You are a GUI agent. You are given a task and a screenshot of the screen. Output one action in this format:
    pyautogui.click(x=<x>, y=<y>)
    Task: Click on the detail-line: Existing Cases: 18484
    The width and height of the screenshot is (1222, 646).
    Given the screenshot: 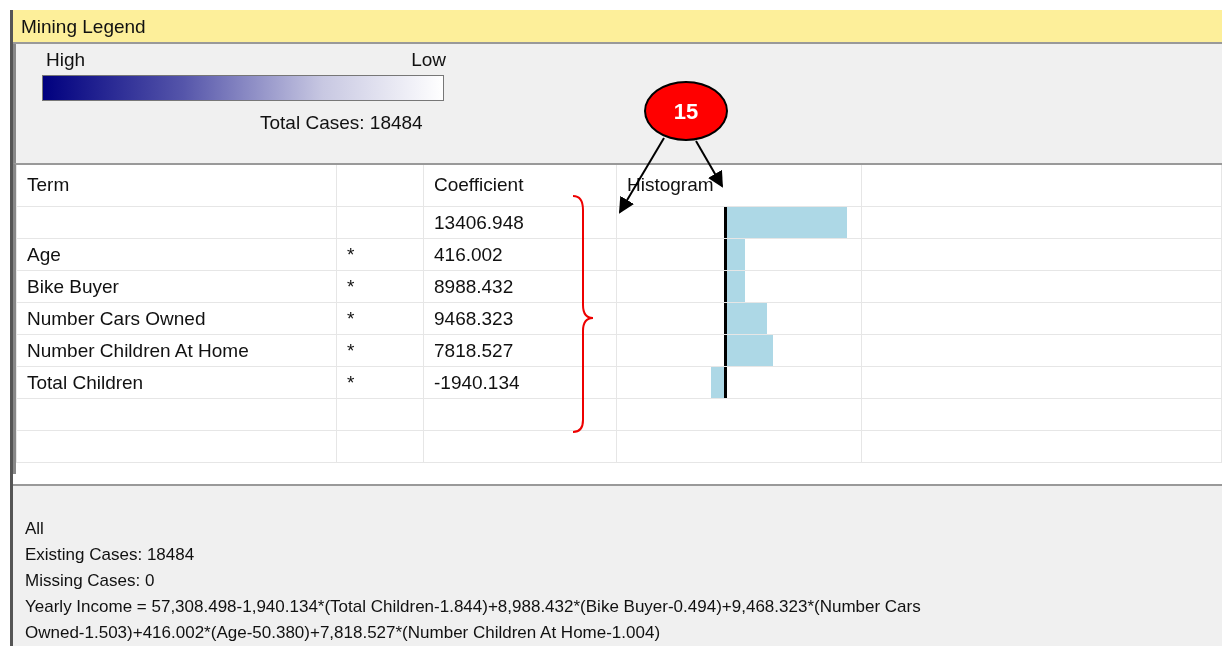 What is the action you would take?
    pyautogui.click(x=110, y=555)
    